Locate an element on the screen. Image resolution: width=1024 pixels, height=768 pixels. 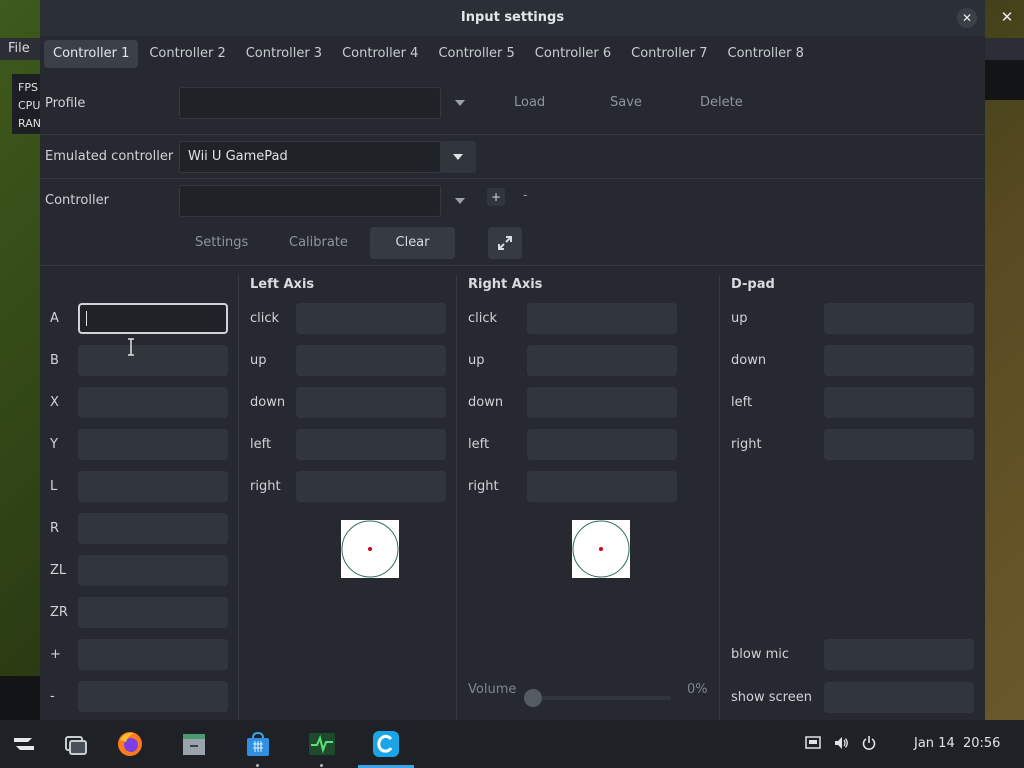
save-button: Save is located at coordinates (626, 102).